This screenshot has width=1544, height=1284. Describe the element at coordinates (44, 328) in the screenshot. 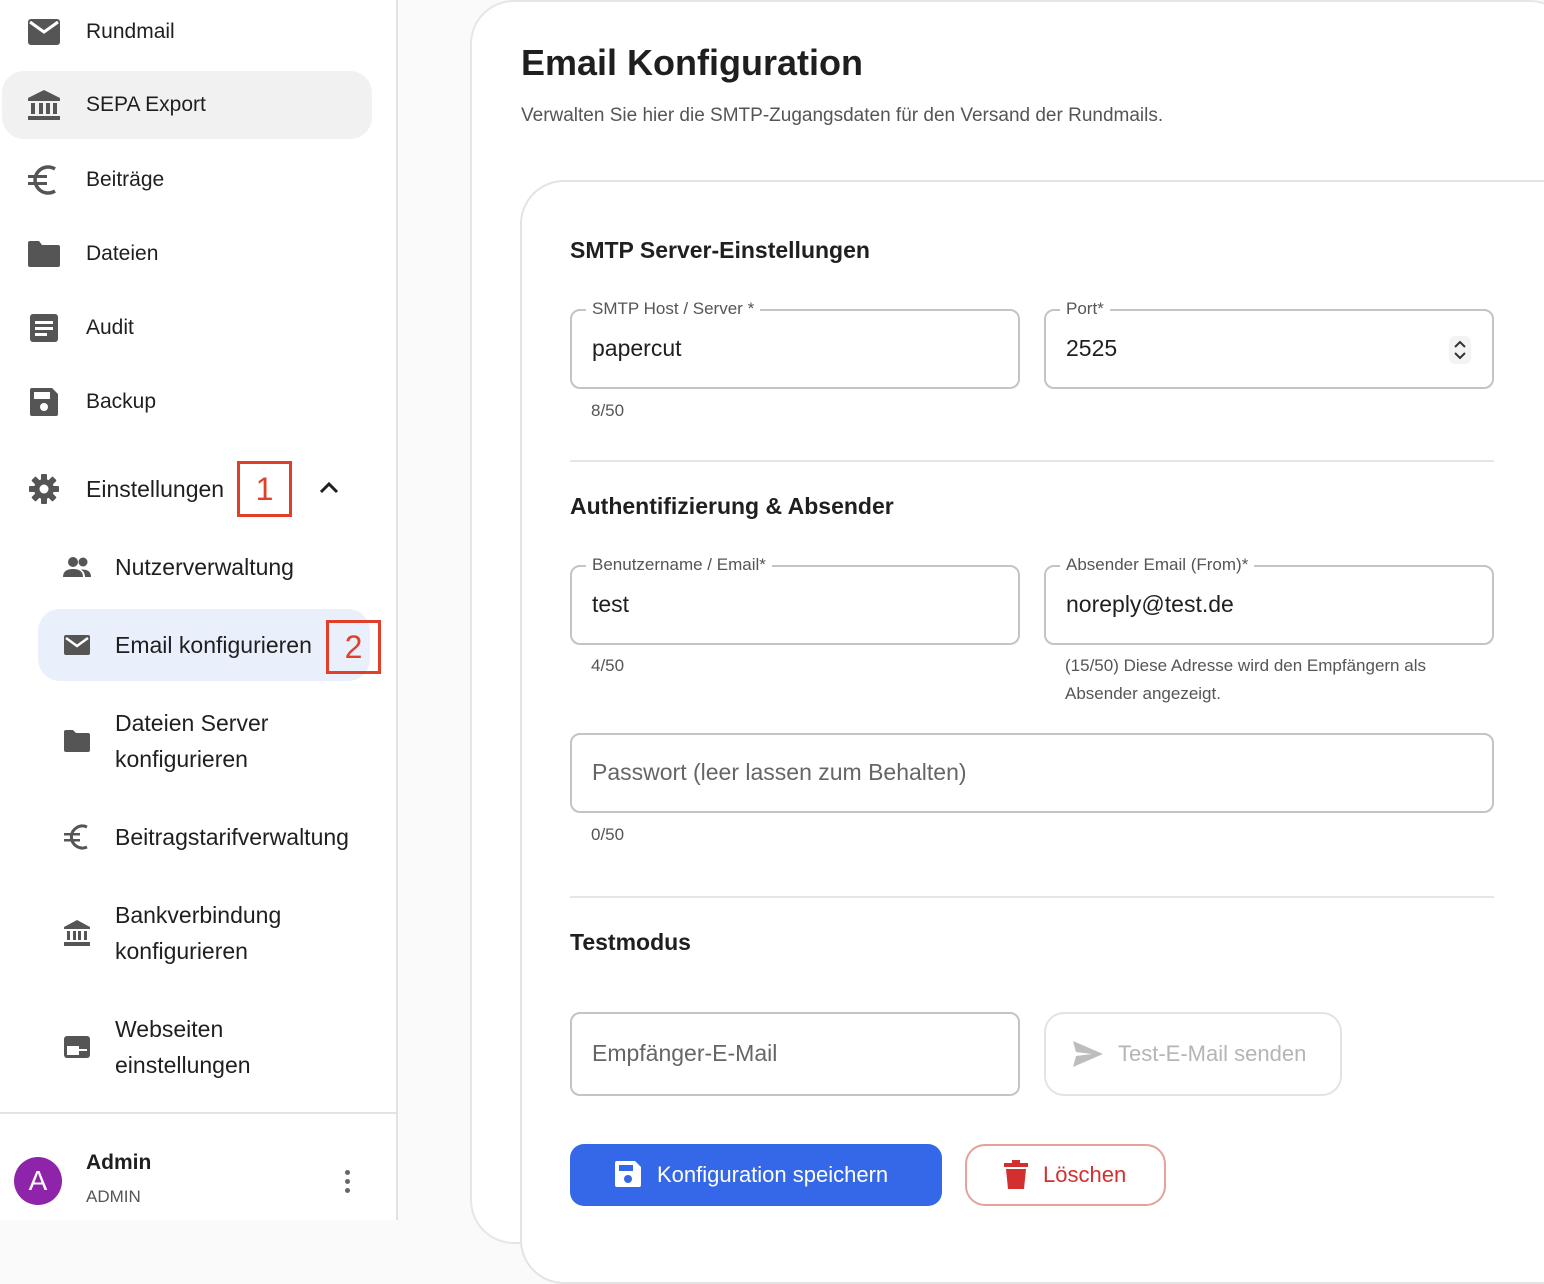

I see `document-icon` at that location.